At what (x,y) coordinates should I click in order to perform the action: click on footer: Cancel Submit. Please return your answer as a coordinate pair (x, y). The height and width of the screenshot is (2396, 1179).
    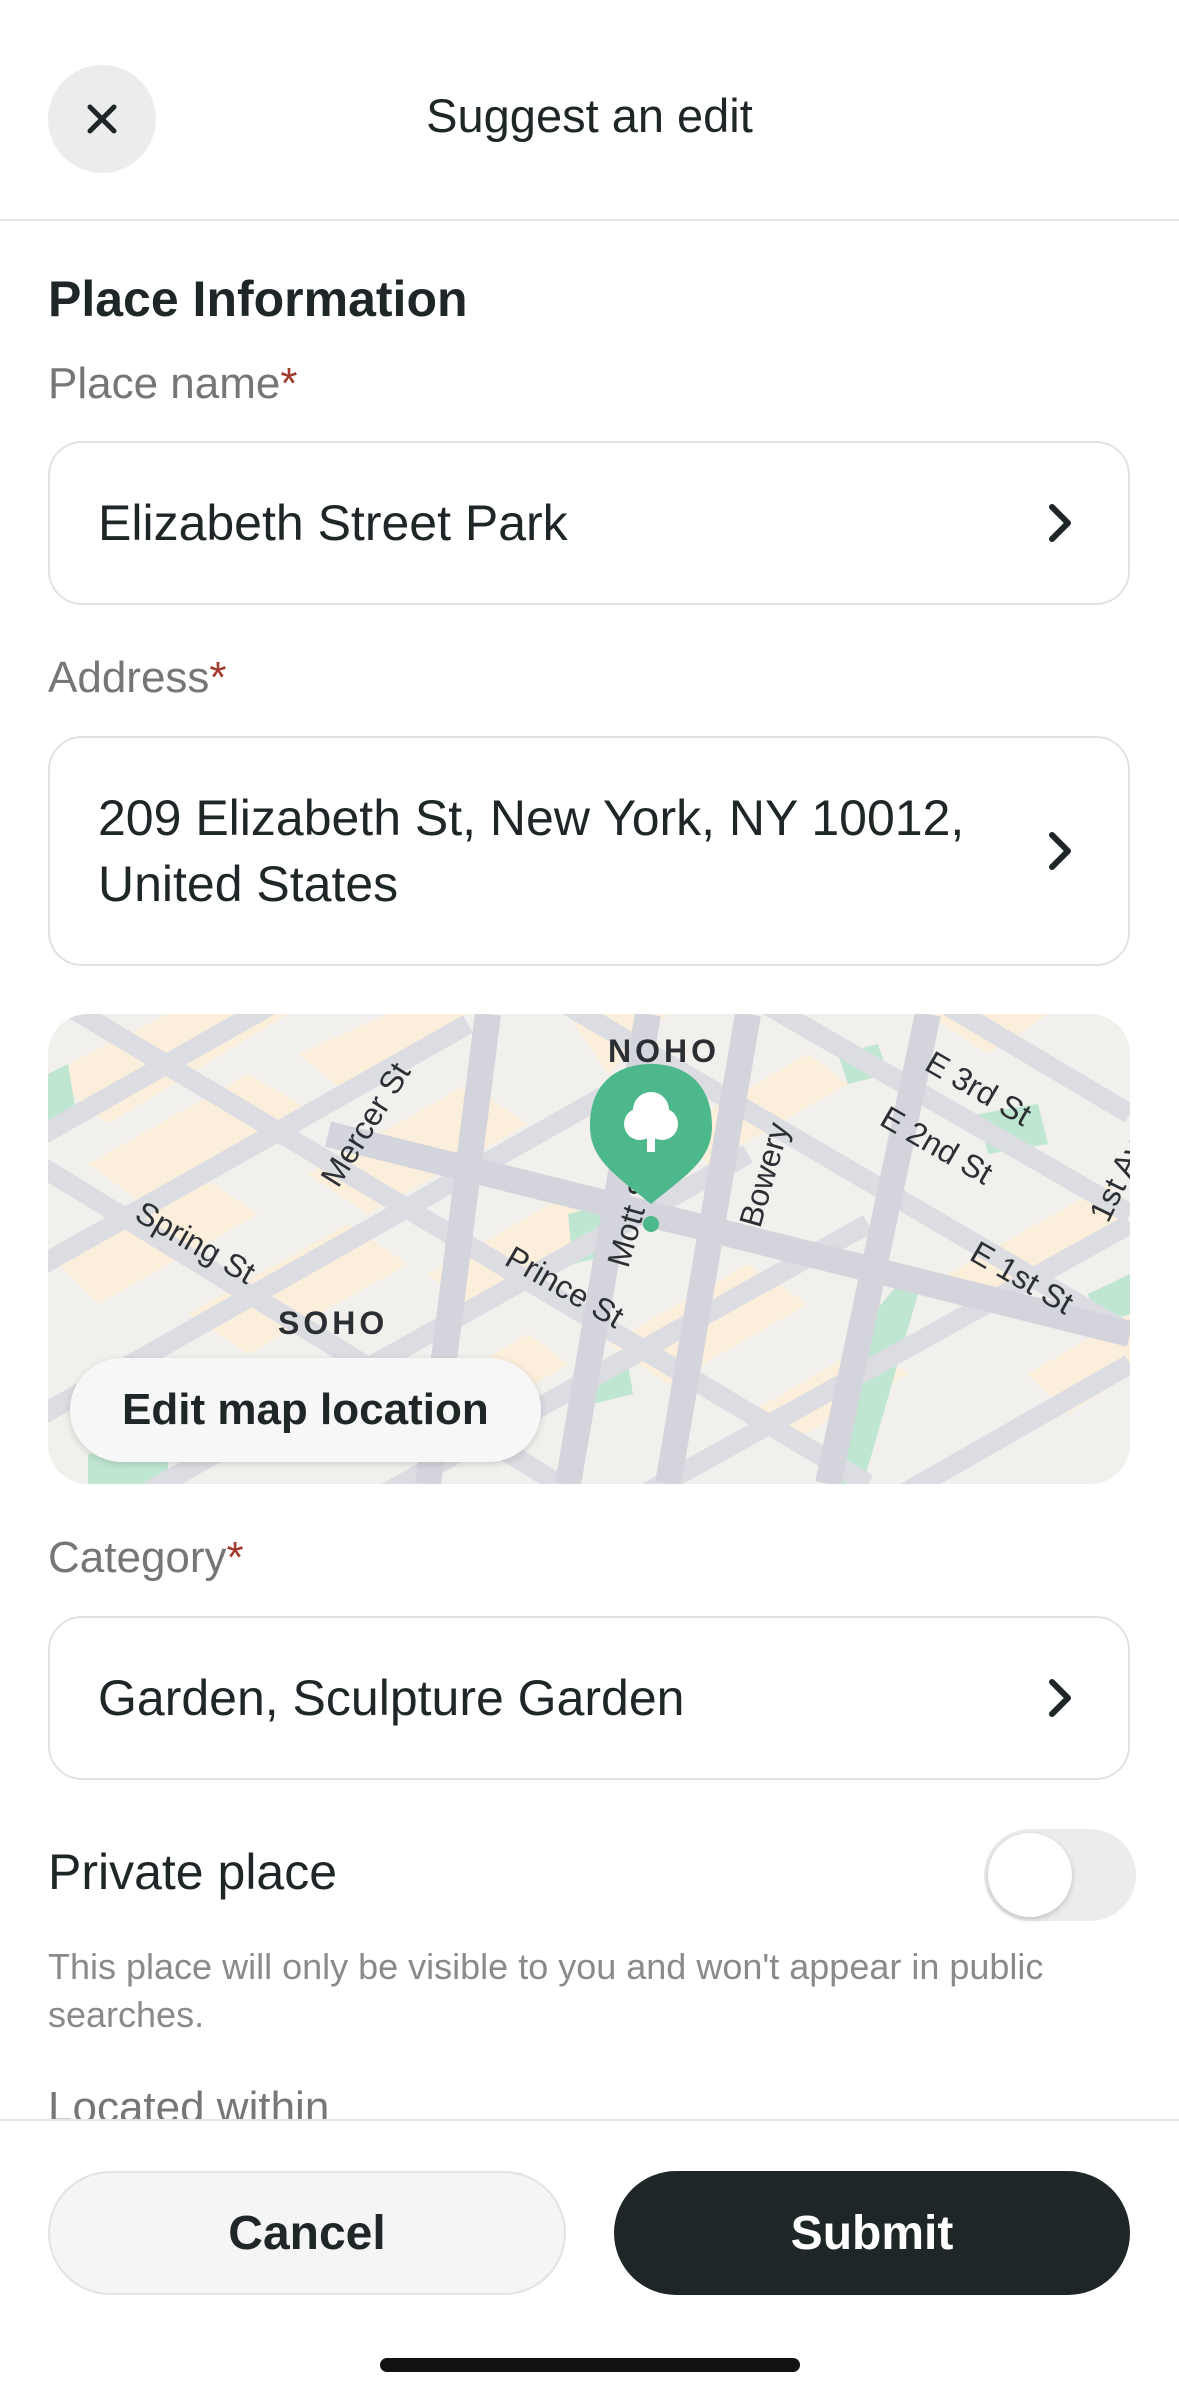
    Looking at the image, I should click on (589, 2257).